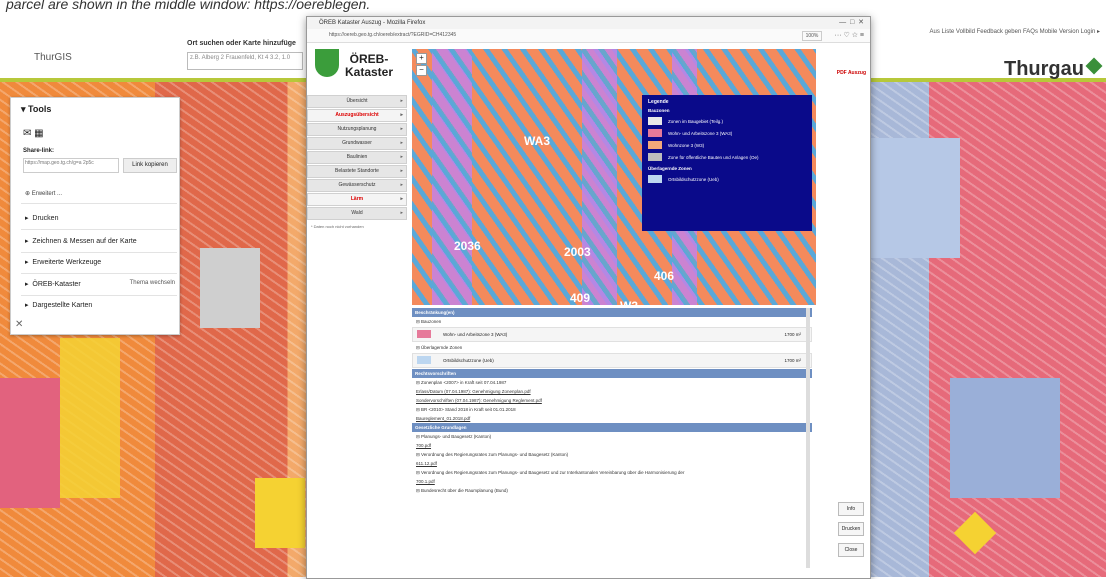 The image size is (1106, 579). What do you see at coordinates (100, 218) in the screenshot?
I see `tool-item-print: ▸ Drucken` at bounding box center [100, 218].